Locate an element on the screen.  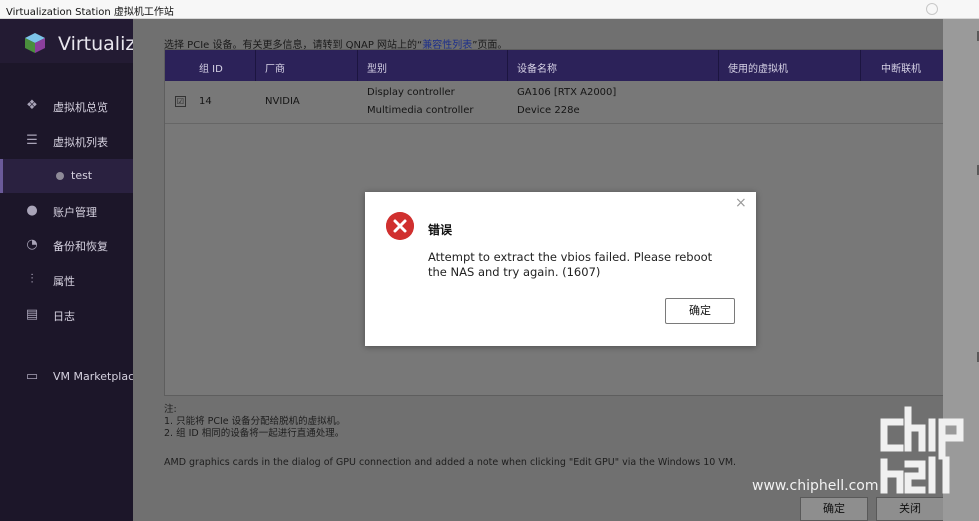
log-icon: ▤ is located at coordinates (32, 314).